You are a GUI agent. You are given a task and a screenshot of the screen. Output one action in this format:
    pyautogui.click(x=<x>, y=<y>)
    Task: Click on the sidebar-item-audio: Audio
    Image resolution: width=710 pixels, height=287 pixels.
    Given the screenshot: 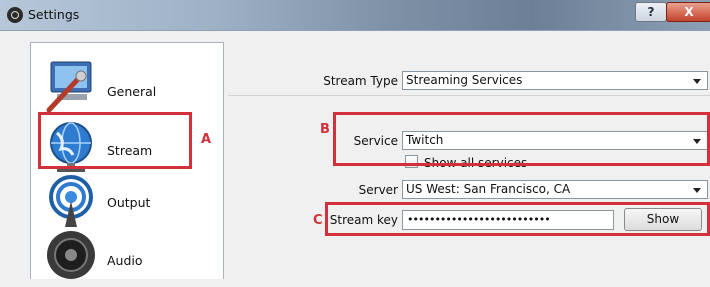 What is the action you would take?
    pyautogui.click(x=132, y=257)
    